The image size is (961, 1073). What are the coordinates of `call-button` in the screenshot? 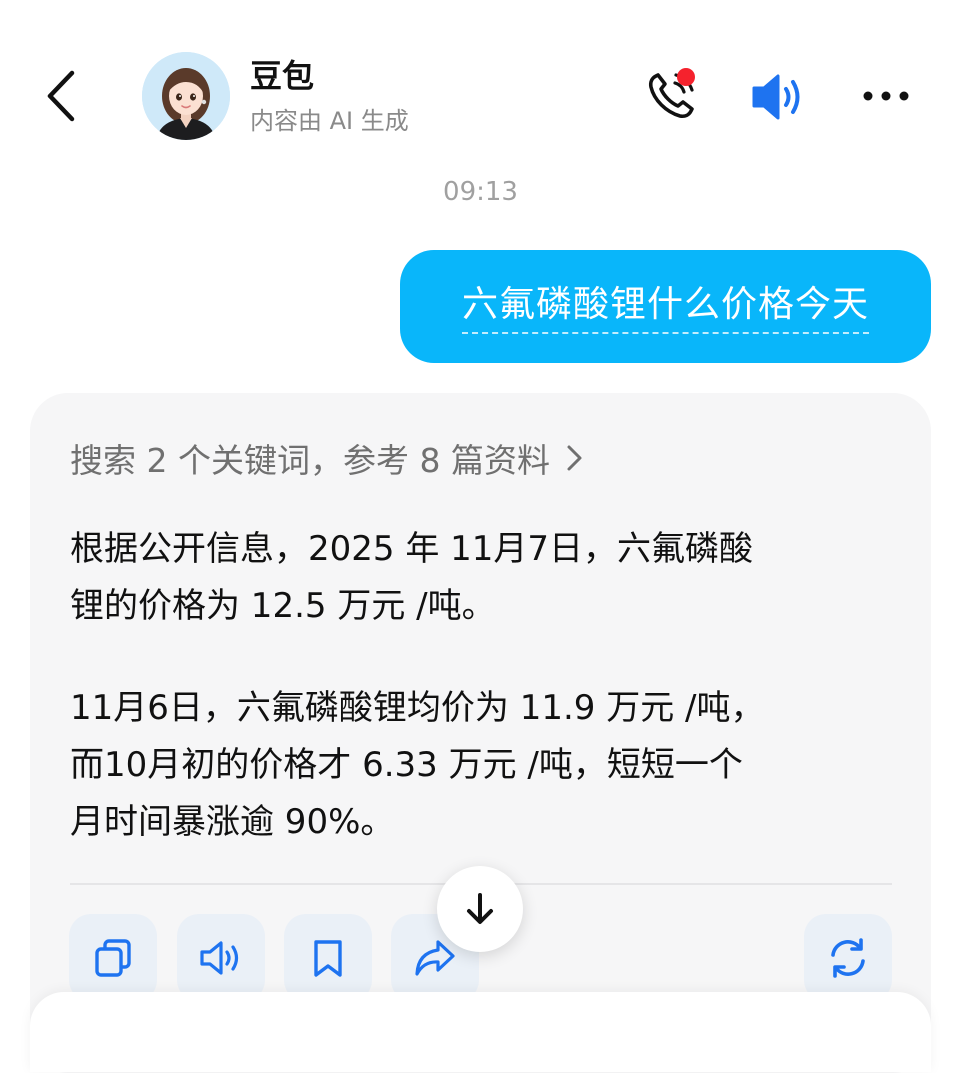 It's located at (672, 96).